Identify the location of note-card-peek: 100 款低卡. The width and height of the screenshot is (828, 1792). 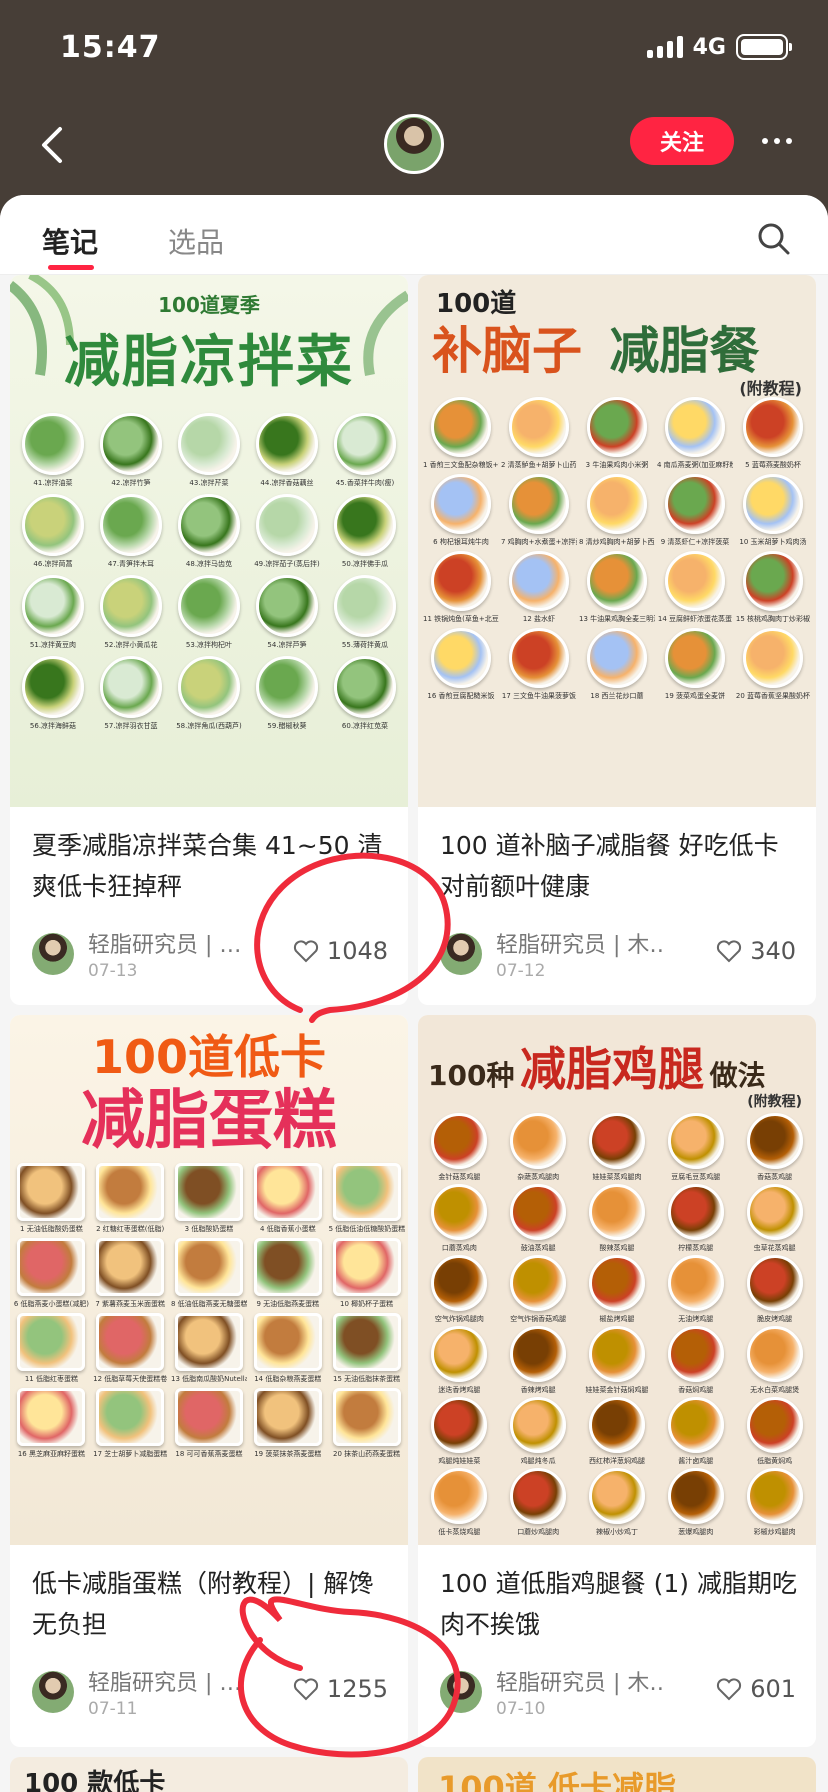
(209, 1774).